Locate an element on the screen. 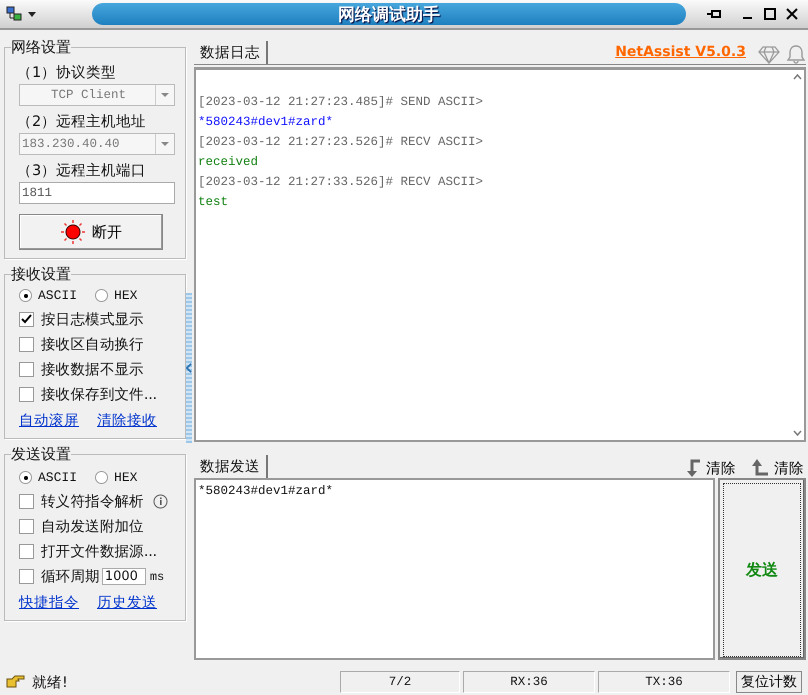 The width and height of the screenshot is (808, 695). protocol-dropdown: TCP Client is located at coordinates (97, 95).